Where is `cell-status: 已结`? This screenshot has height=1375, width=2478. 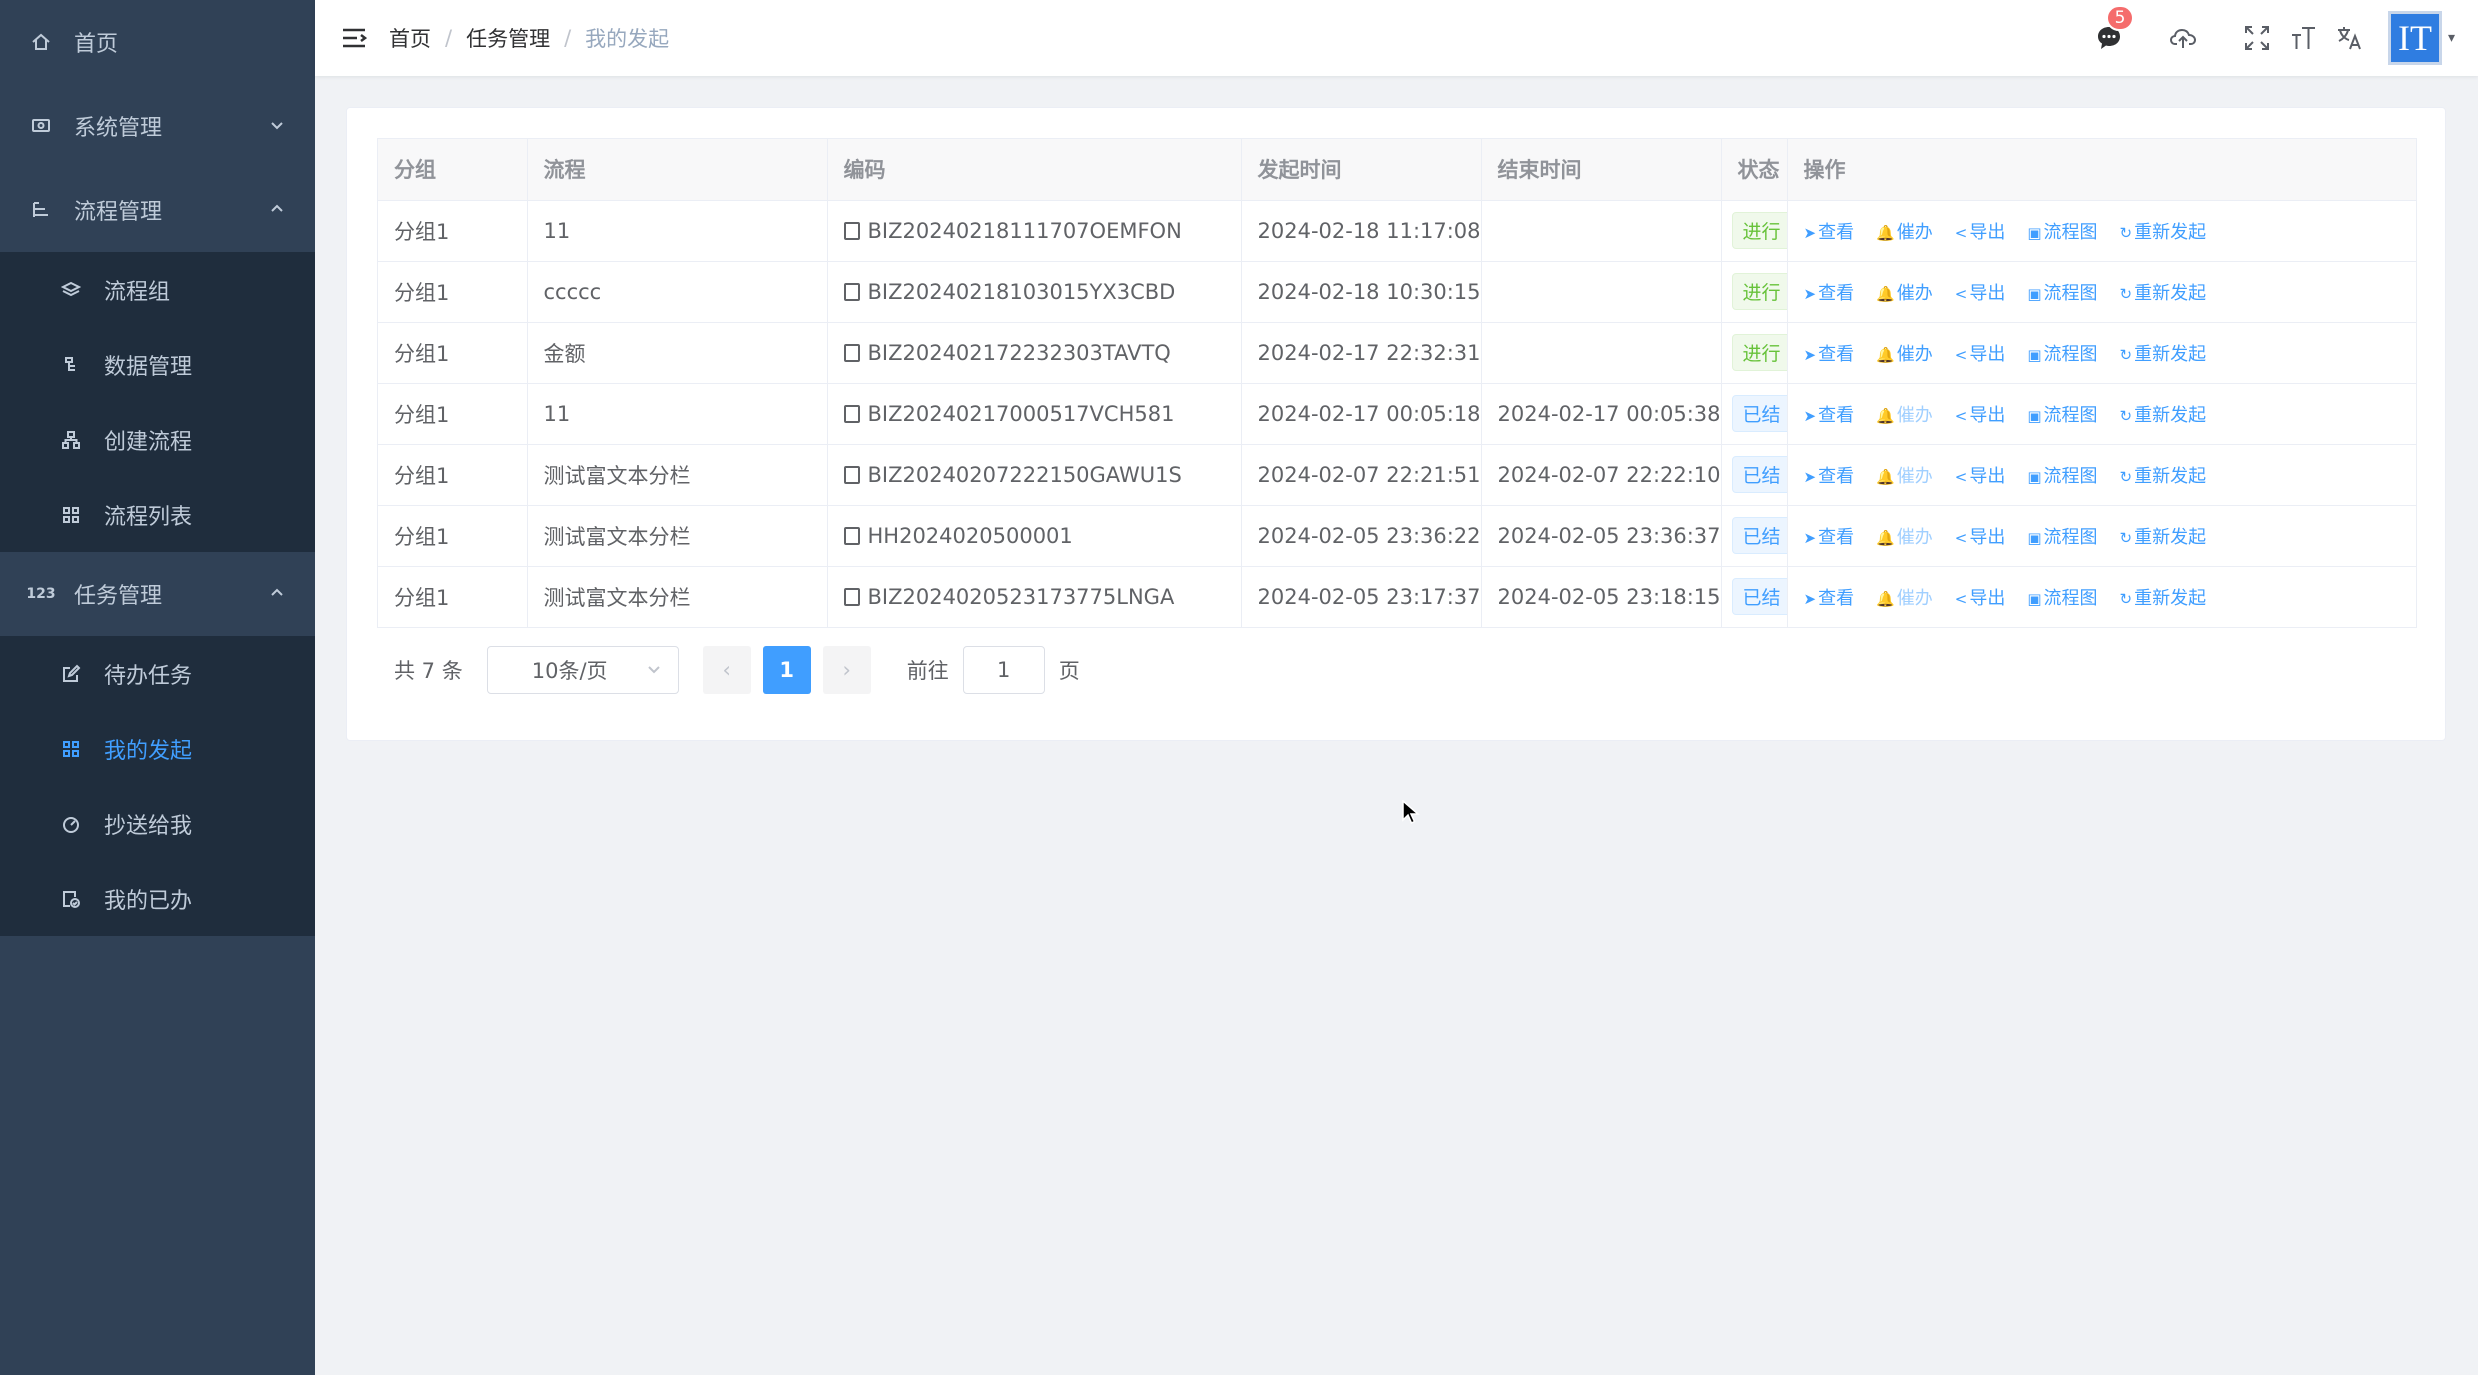 cell-status: 已结 is located at coordinates (1754, 596).